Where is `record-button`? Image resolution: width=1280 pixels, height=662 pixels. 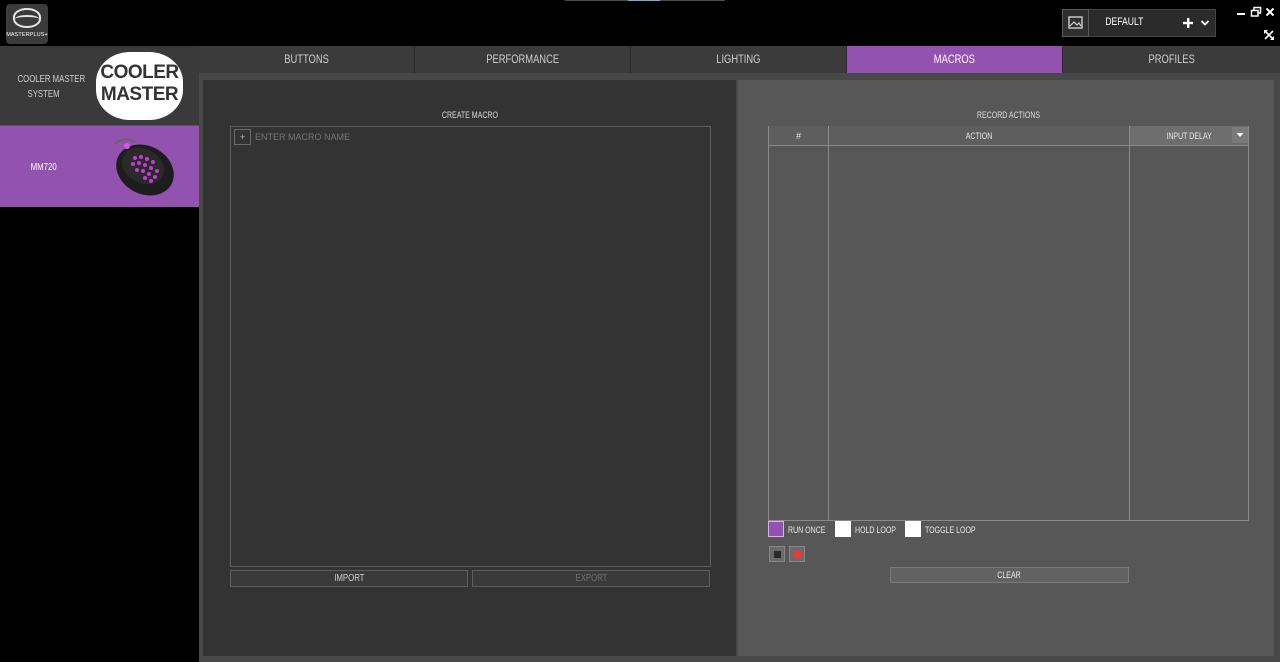 record-button is located at coordinates (797, 554).